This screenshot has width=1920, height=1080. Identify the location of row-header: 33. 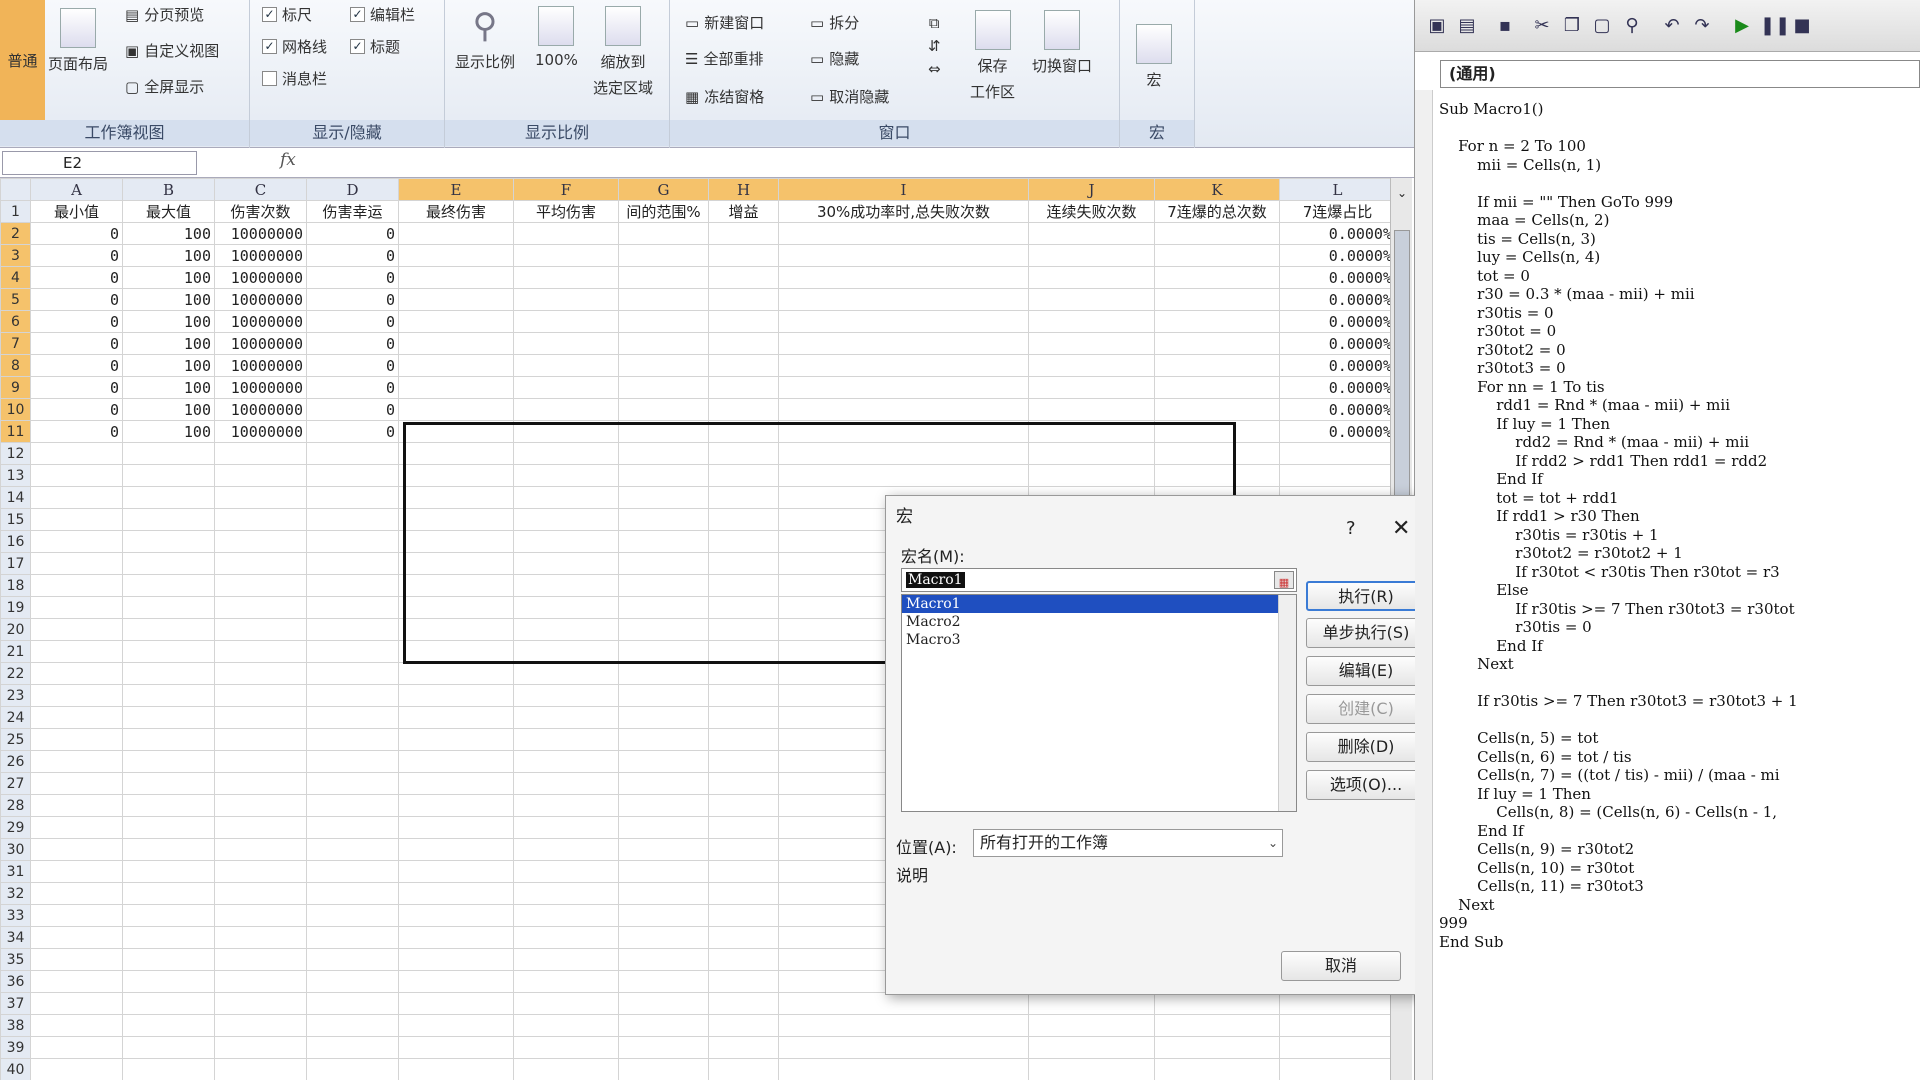
(15, 915).